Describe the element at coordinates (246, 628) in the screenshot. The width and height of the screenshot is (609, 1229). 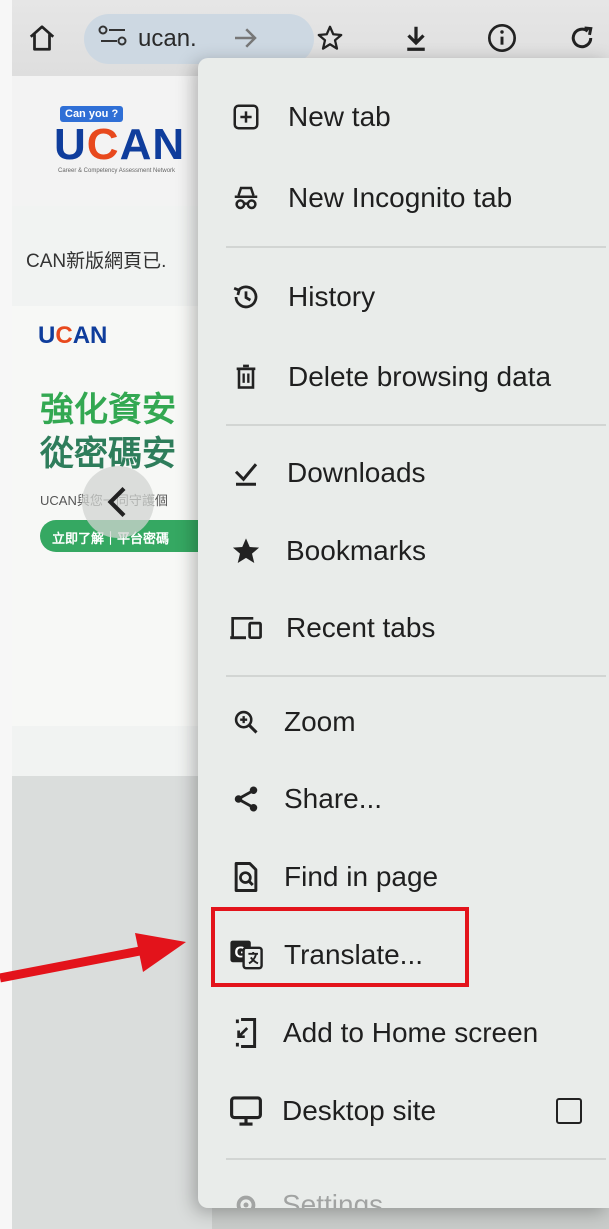
I see `devices-icon` at that location.